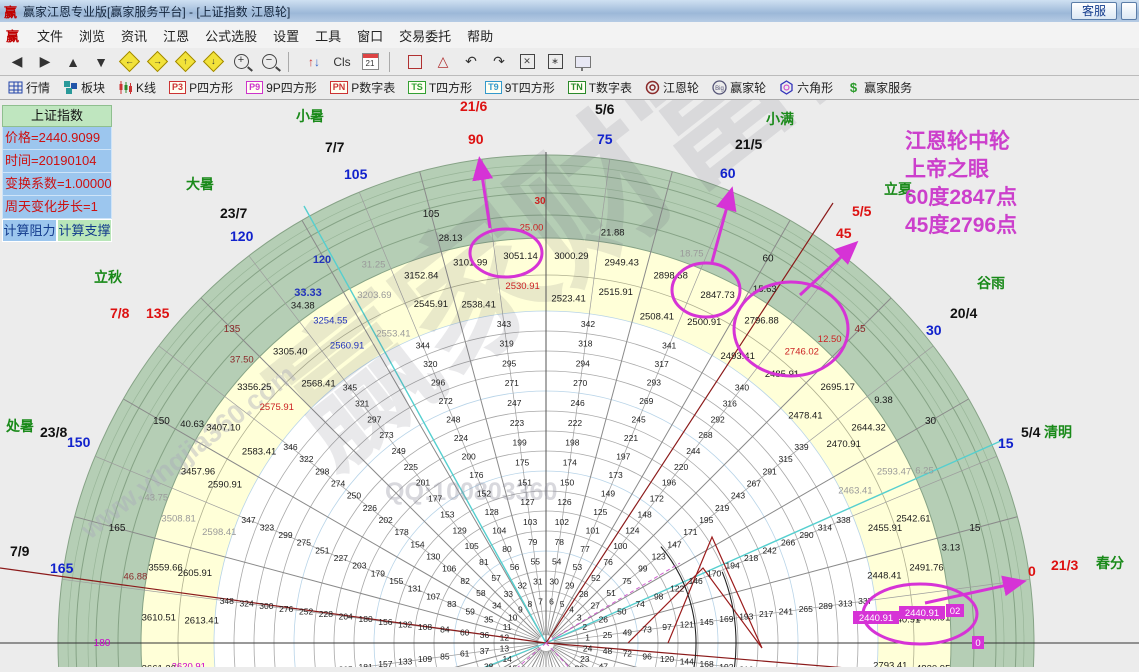 The width and height of the screenshot is (1139, 672). I want to click on view-button-8: TN T数字表, so click(600, 87).